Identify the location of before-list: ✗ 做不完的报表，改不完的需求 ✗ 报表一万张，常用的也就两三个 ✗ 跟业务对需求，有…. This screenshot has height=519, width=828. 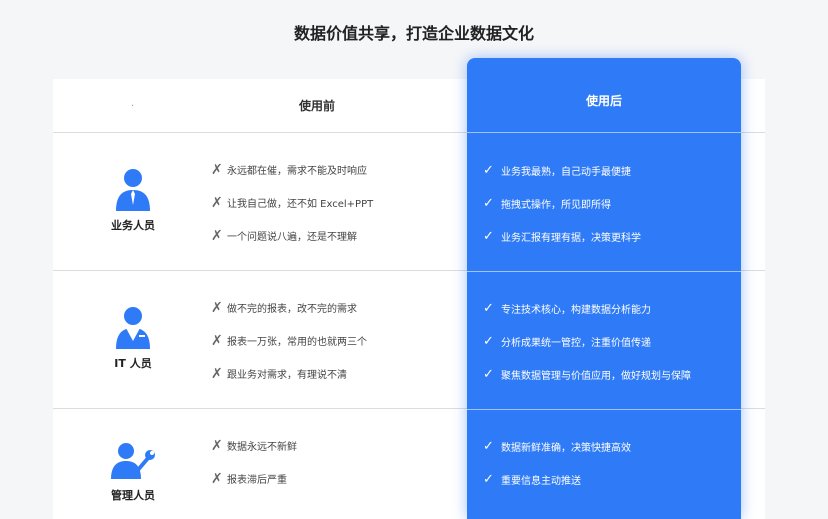
(289, 340).